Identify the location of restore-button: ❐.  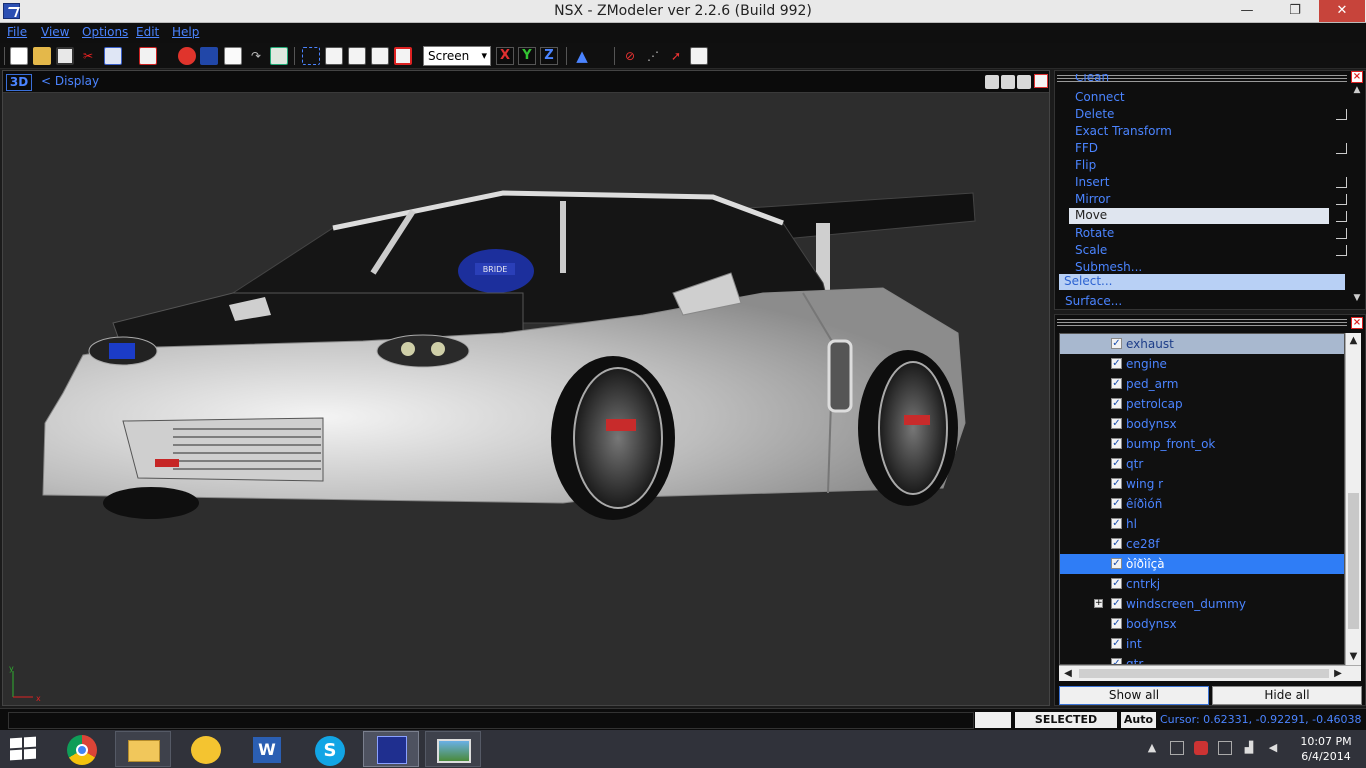
(1295, 11).